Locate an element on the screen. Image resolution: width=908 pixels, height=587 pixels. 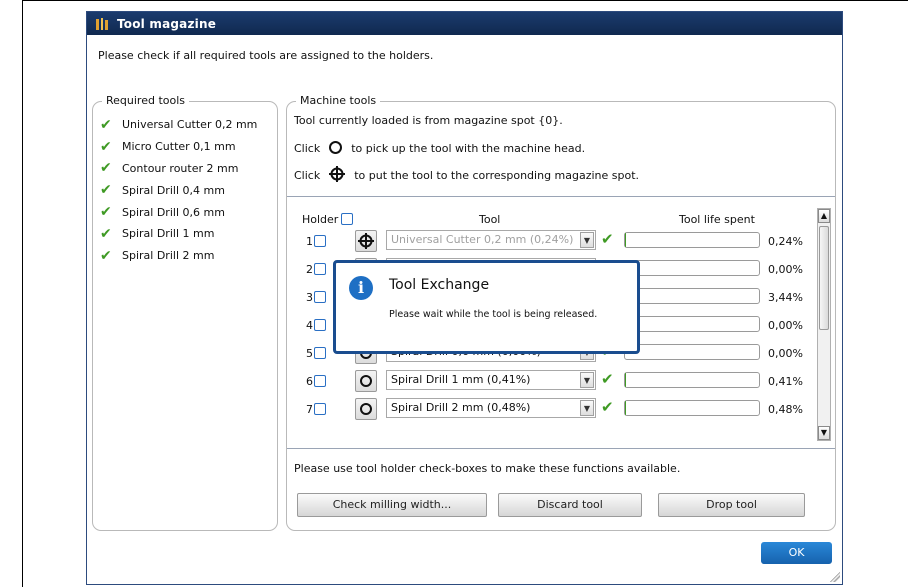
holder-header-label: Holder is located at coordinates (320, 219).